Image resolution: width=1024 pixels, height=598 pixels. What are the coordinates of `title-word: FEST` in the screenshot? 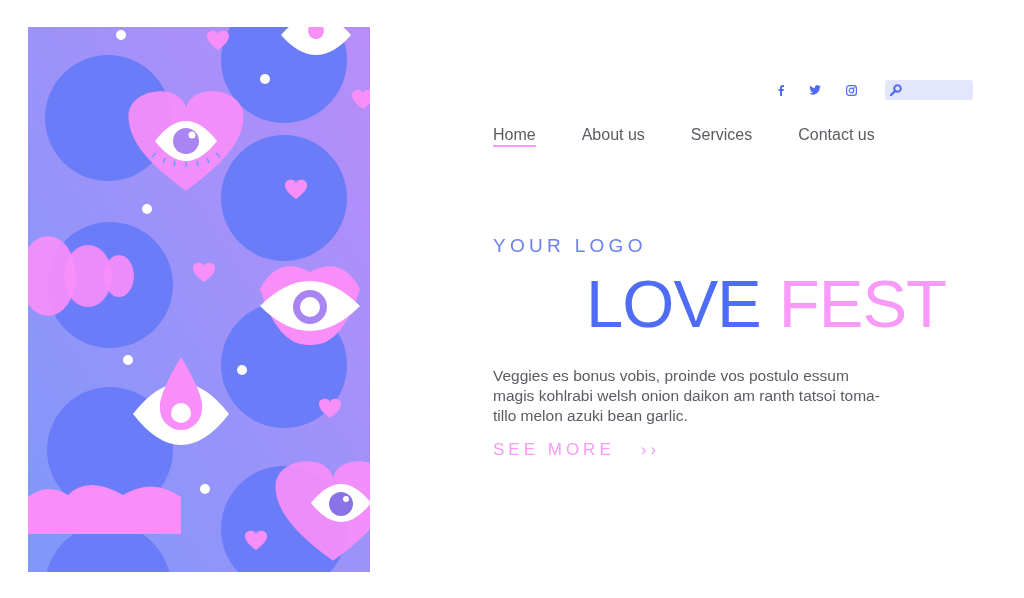 It's located at (862, 304).